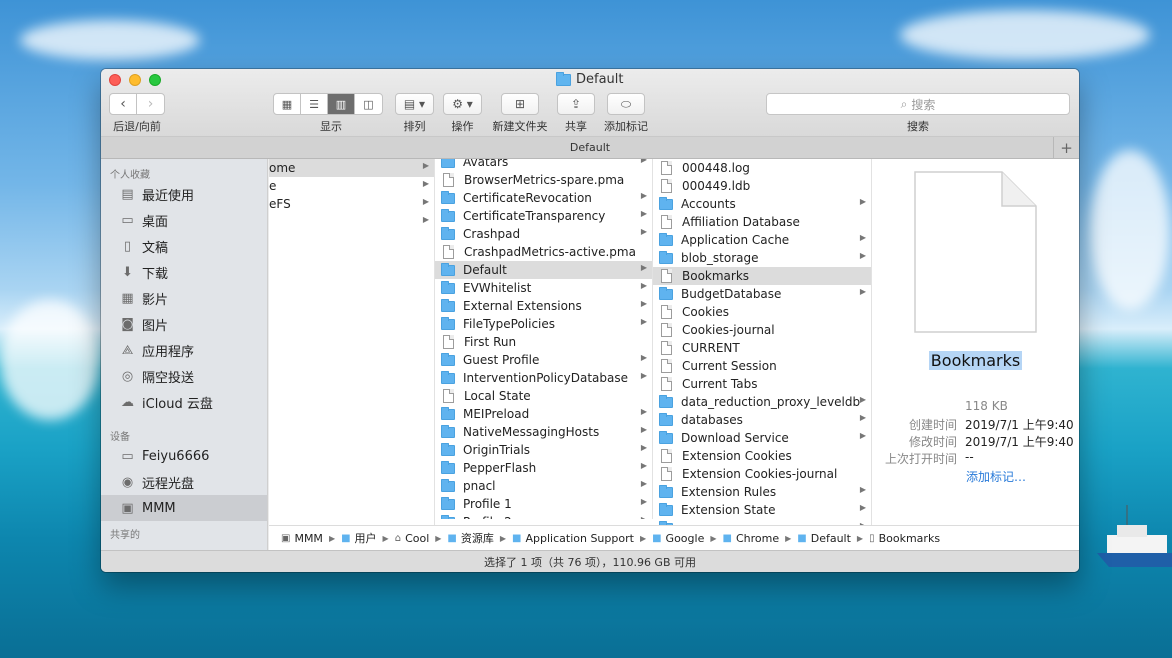  I want to click on file-row: Affiliation Database, so click(762, 222).